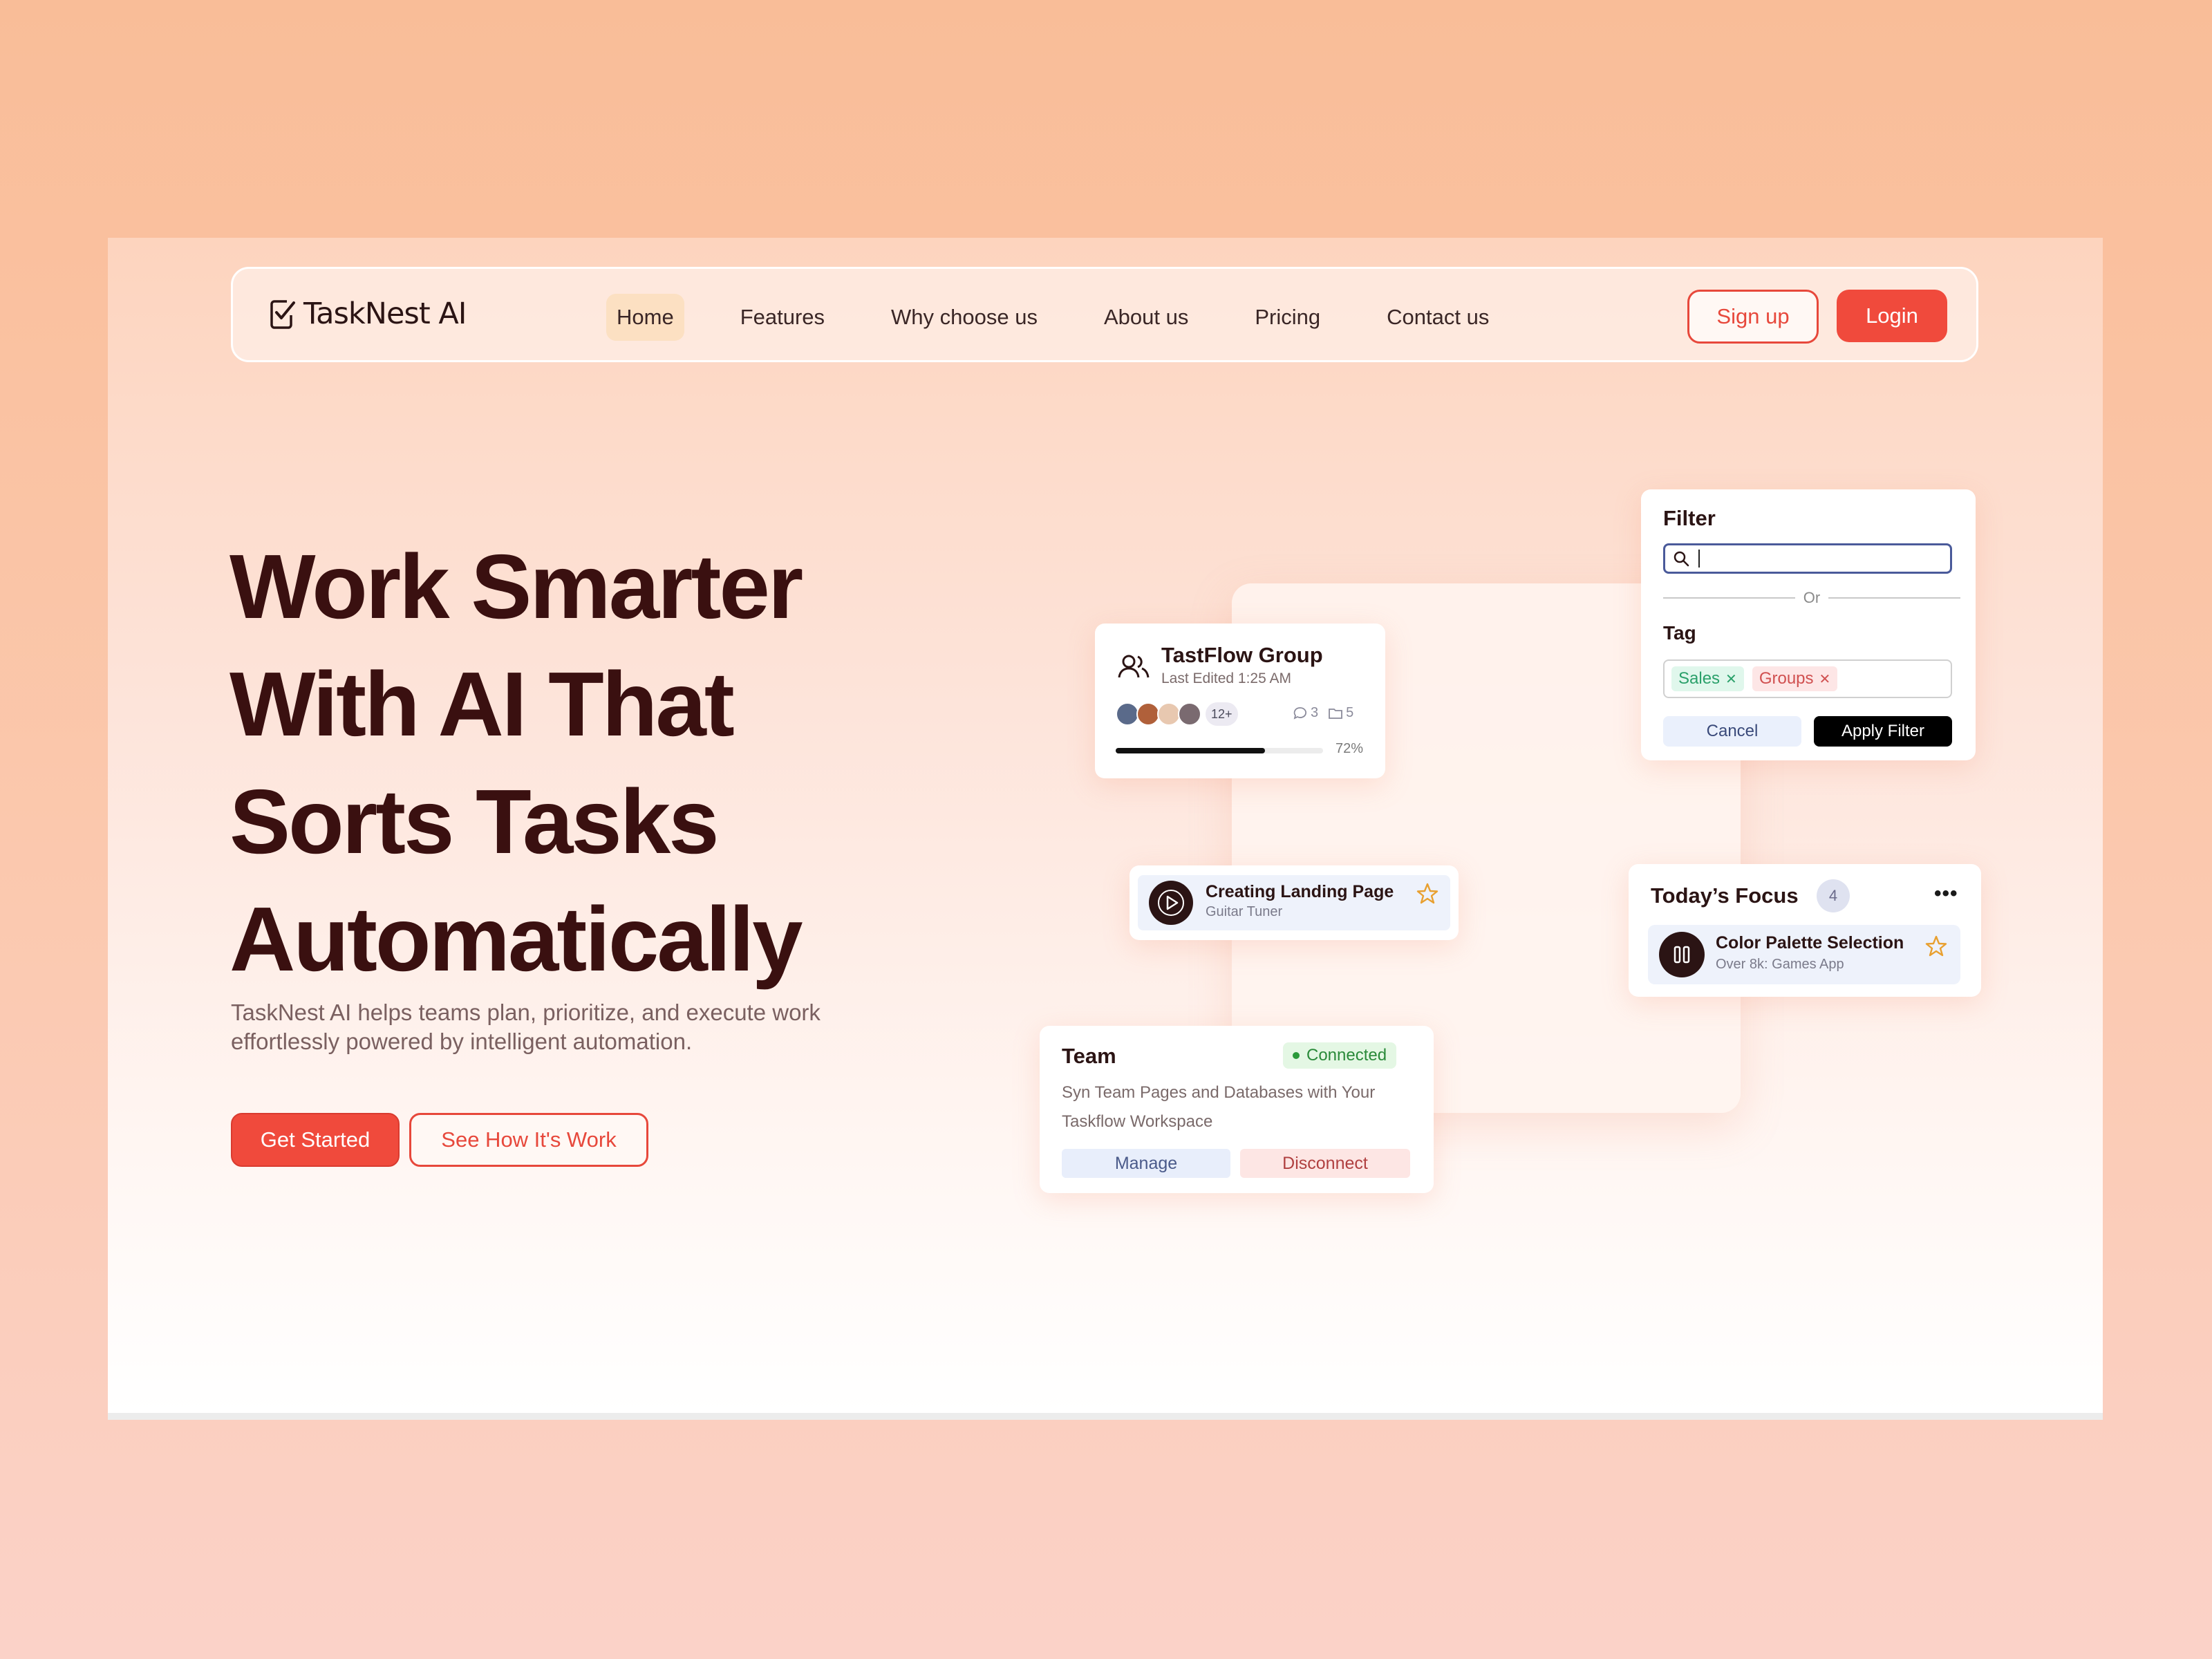  Describe the element at coordinates (516, 586) in the screenshot. I see `hero-title-line: Work Smarter` at that location.